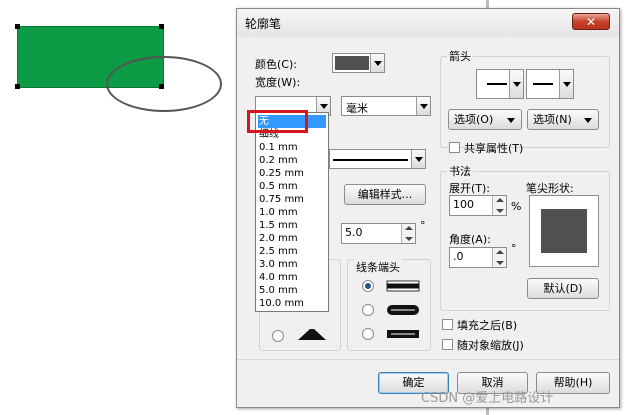  Describe the element at coordinates (292, 238) in the screenshot. I see `width-option: 2.0 mm` at that location.